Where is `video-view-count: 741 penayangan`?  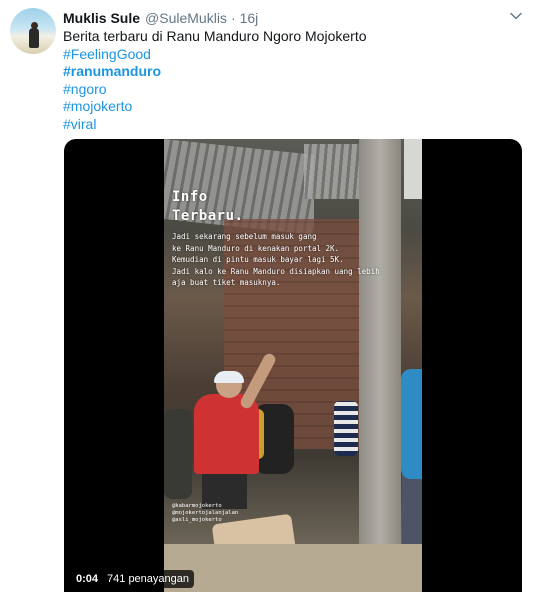 video-view-count: 741 penayangan is located at coordinates (148, 579).